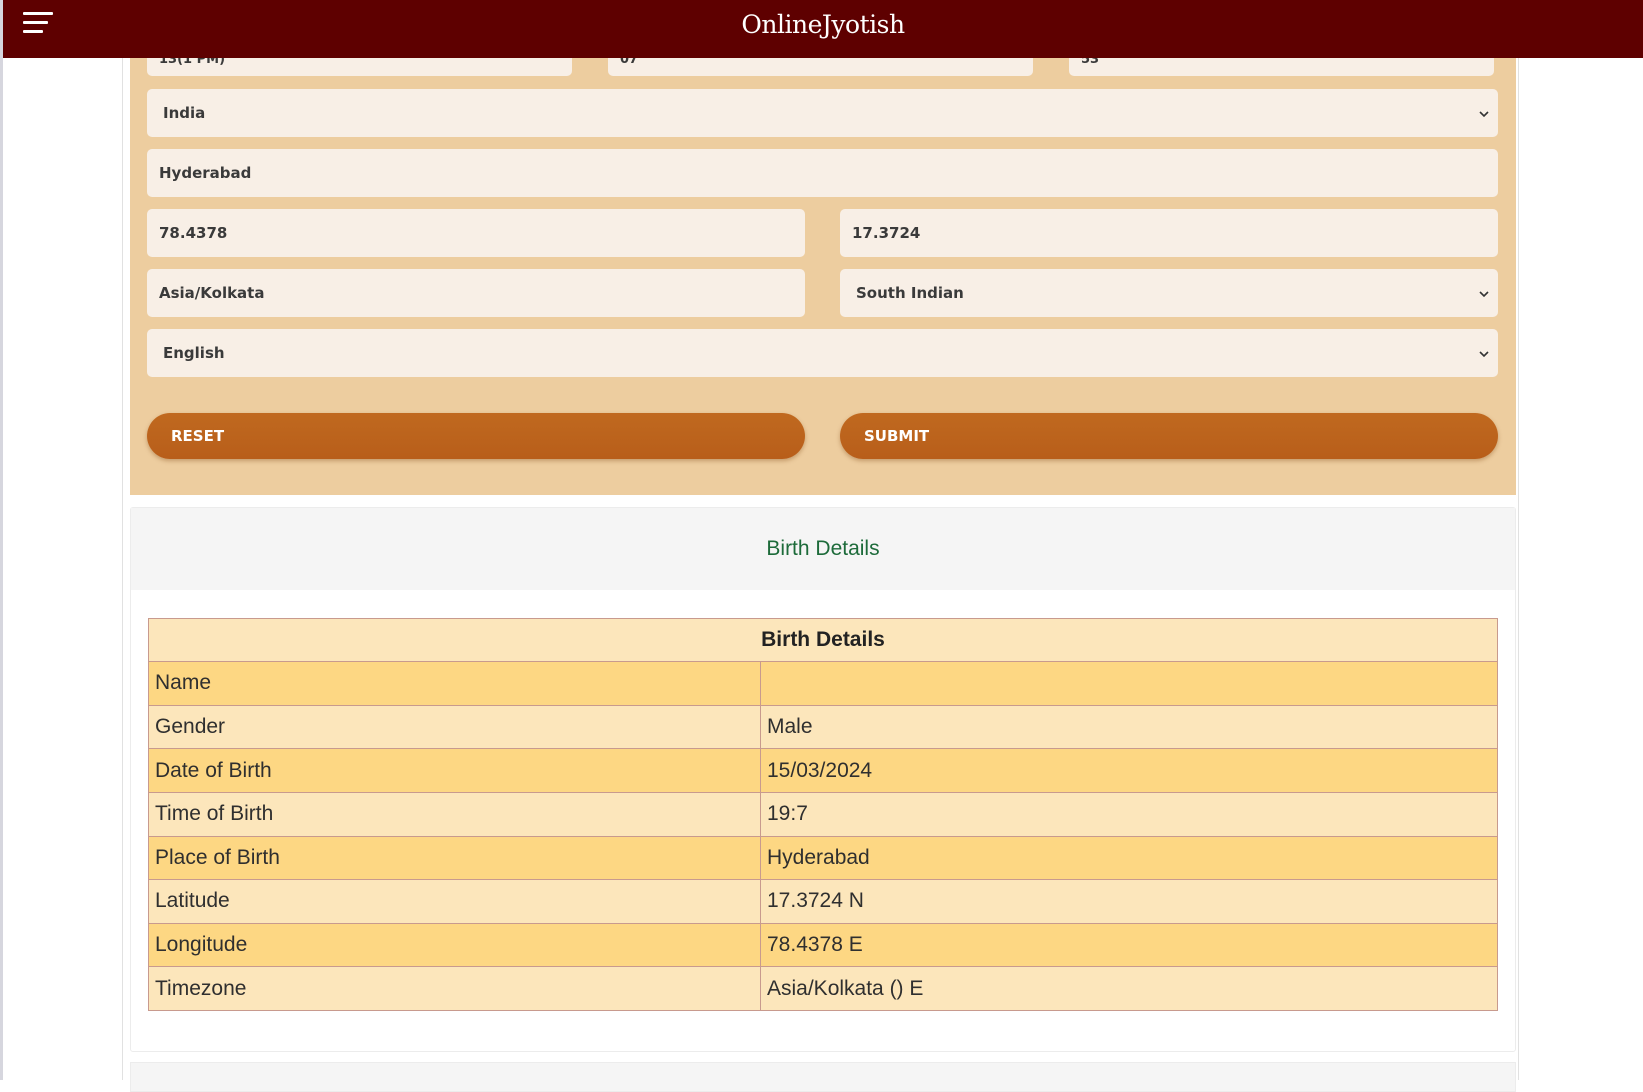  I want to click on row-label: Latitude, so click(454, 901).